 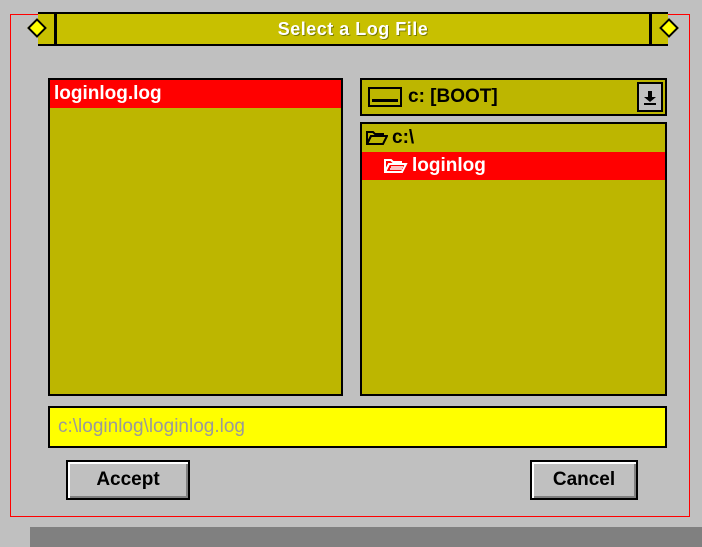 I want to click on drive-select: c: [BOOT], so click(x=513, y=97).